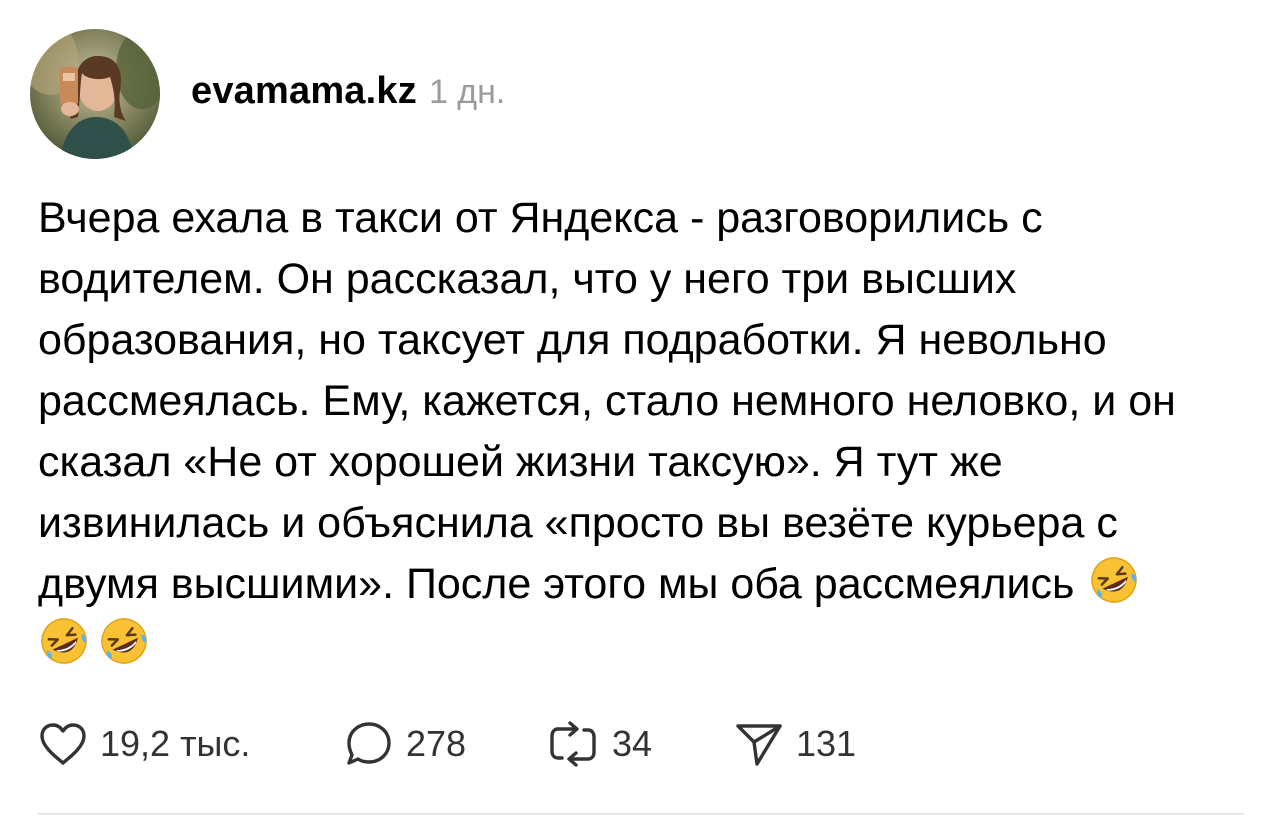 This screenshot has height=819, width=1280. What do you see at coordinates (795, 744) in the screenshot?
I see `share-button: 131` at bounding box center [795, 744].